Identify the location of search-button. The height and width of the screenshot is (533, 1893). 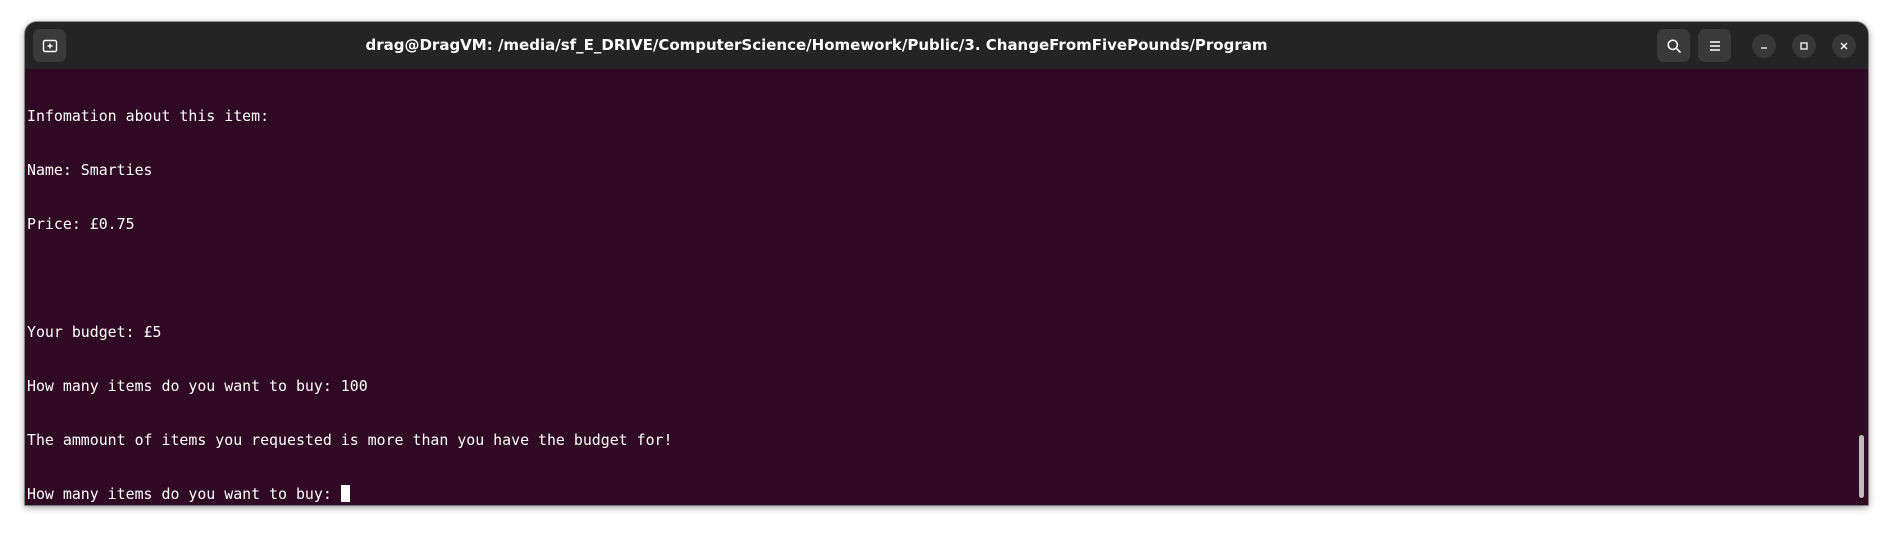
(1673, 45).